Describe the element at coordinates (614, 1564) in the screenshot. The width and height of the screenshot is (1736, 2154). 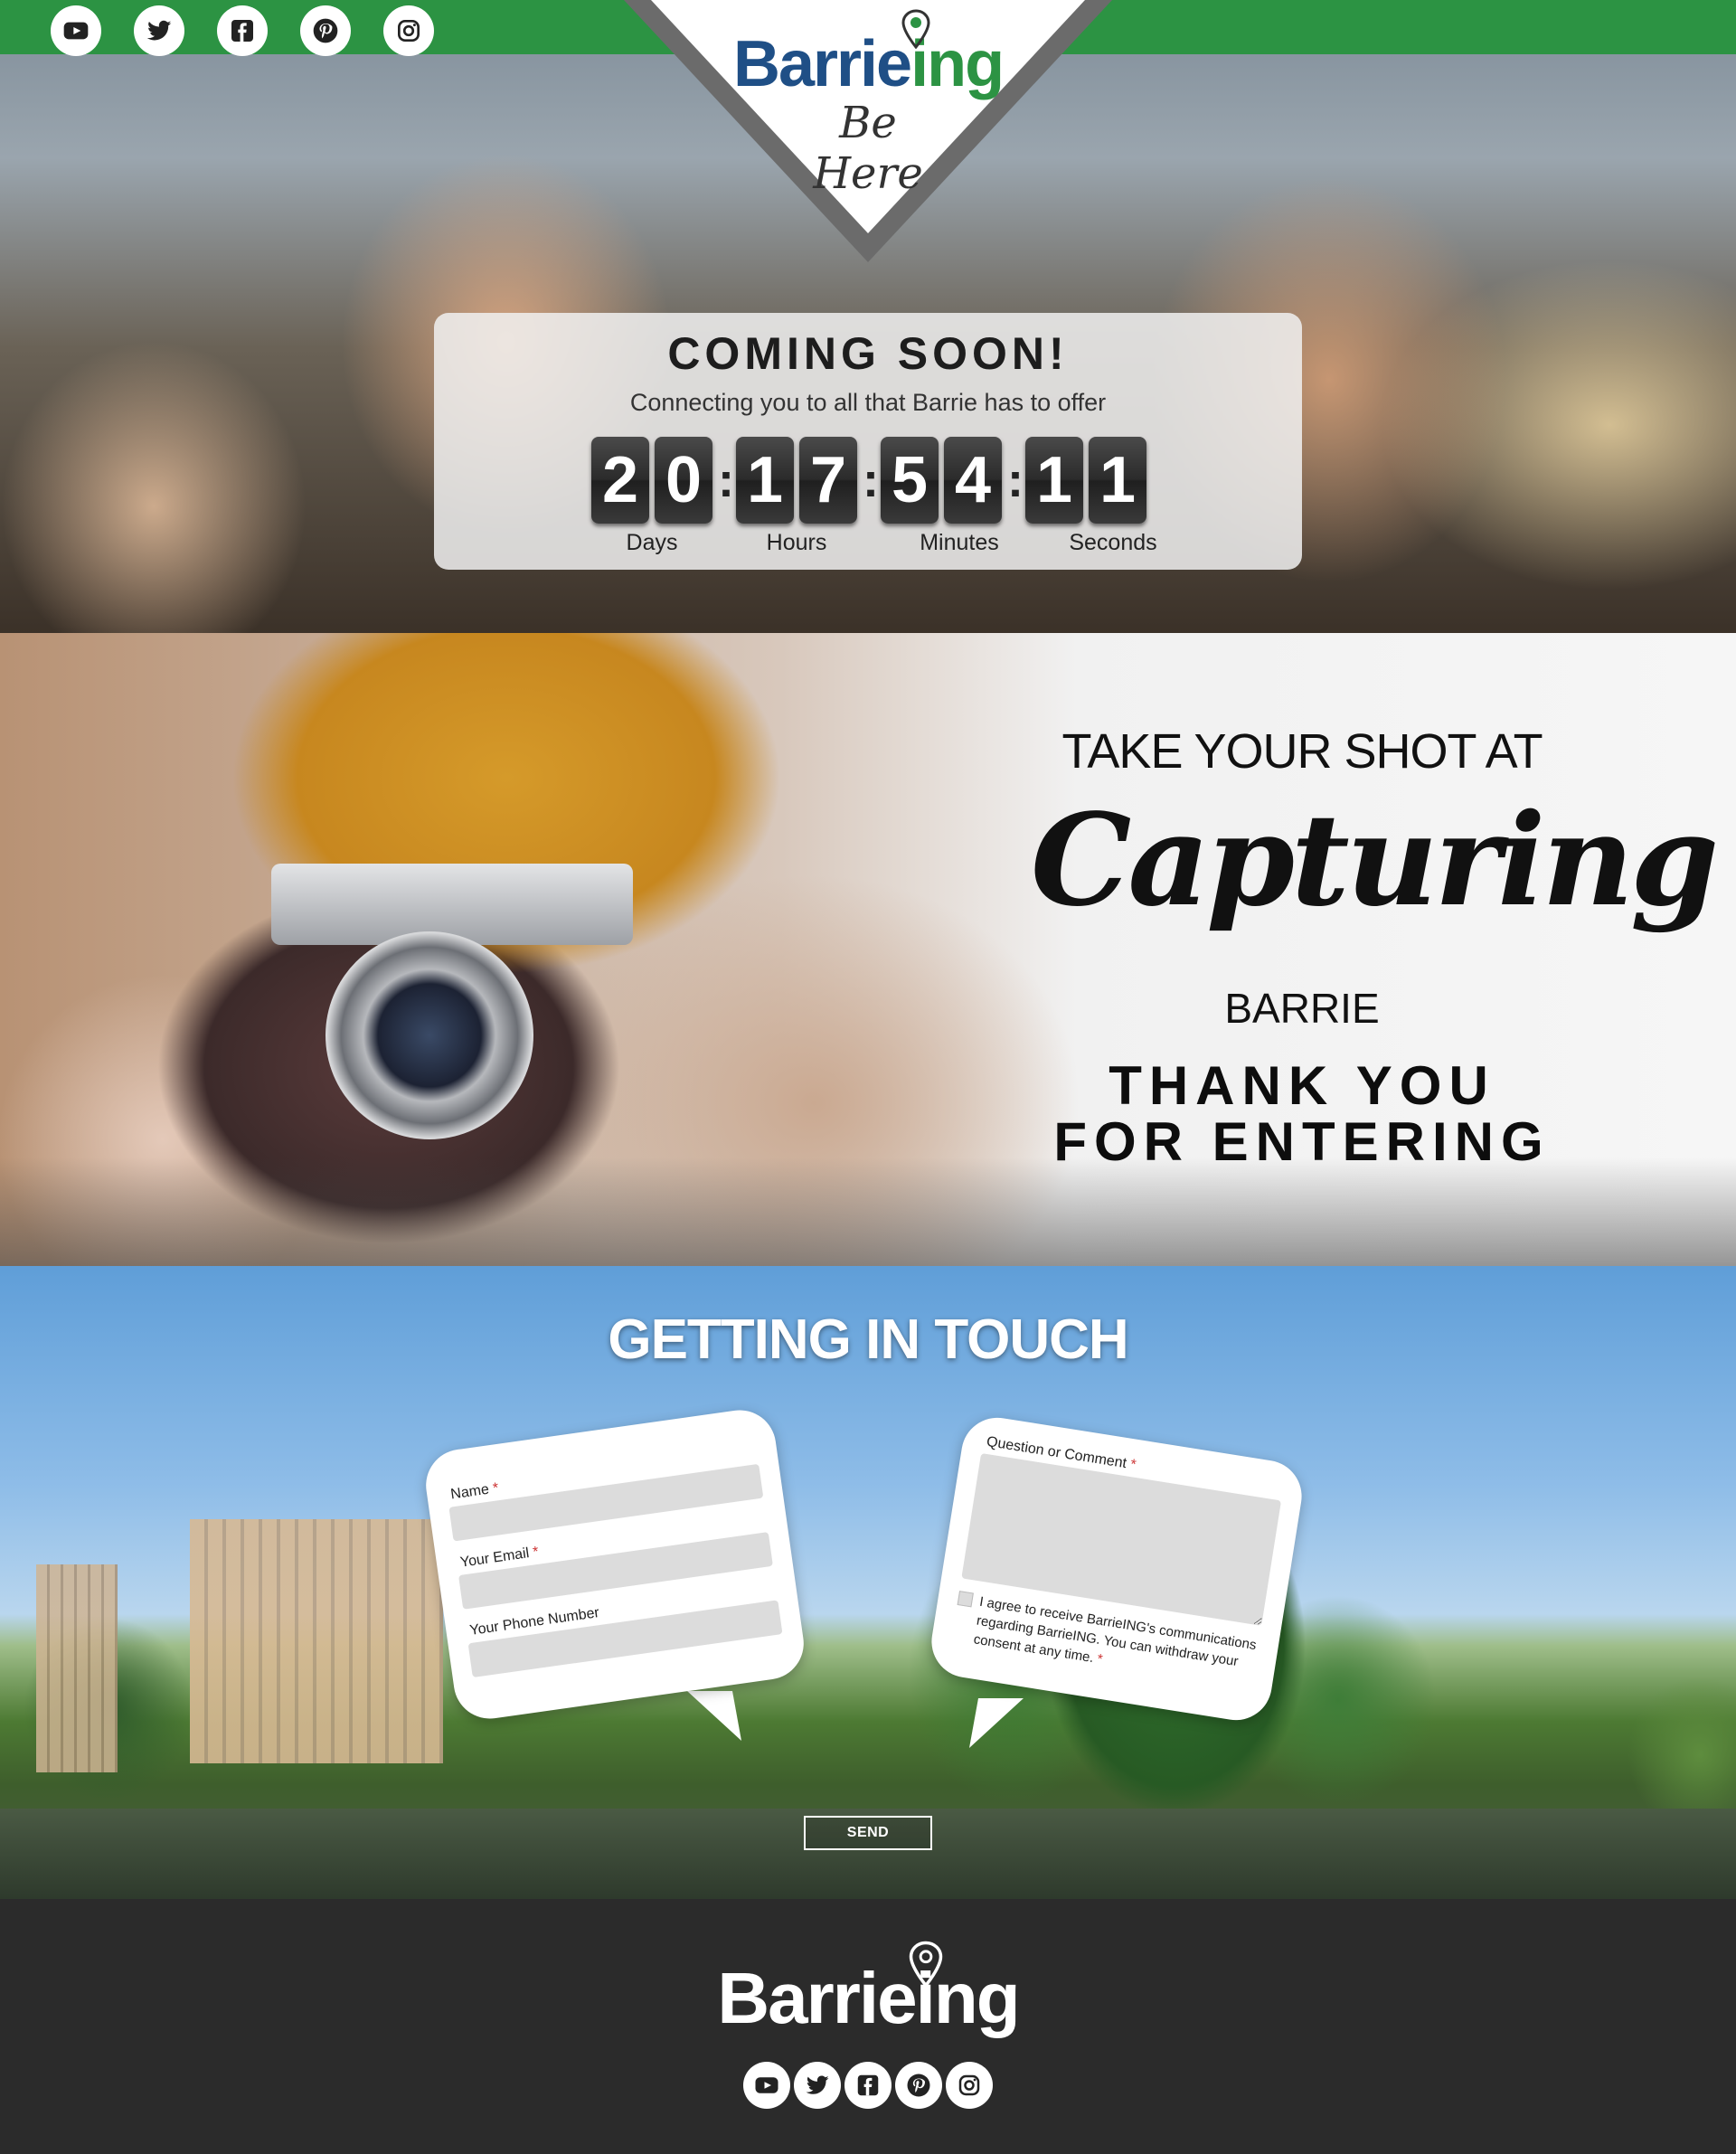
I see `contact-form-left: Name * Your Email * Your Phone Number` at that location.